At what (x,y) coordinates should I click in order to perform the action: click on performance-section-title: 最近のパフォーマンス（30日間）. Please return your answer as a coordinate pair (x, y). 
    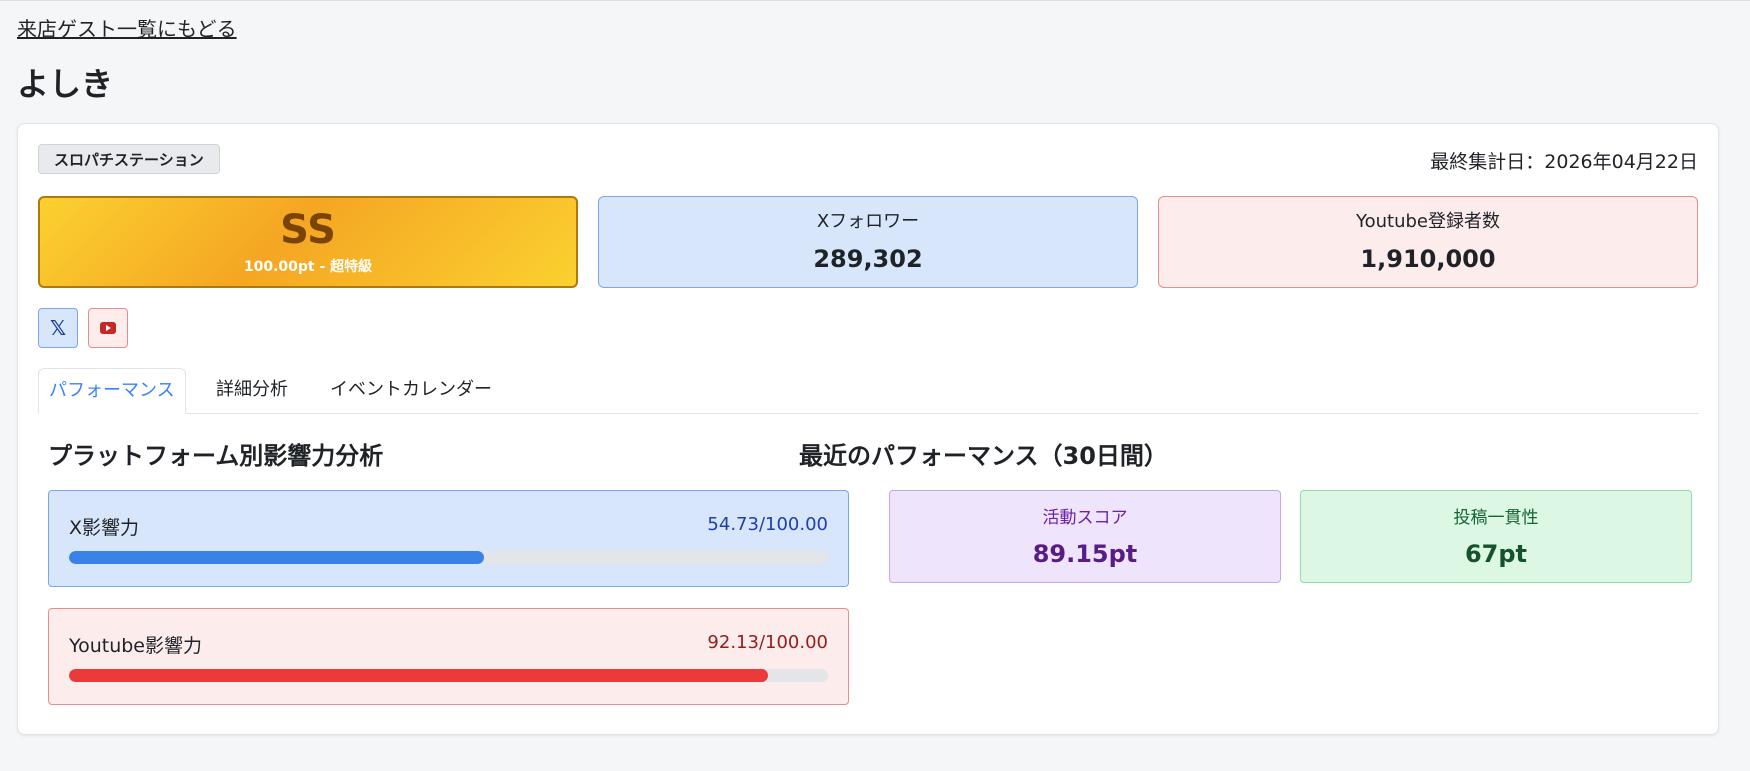
    Looking at the image, I should click on (983, 456).